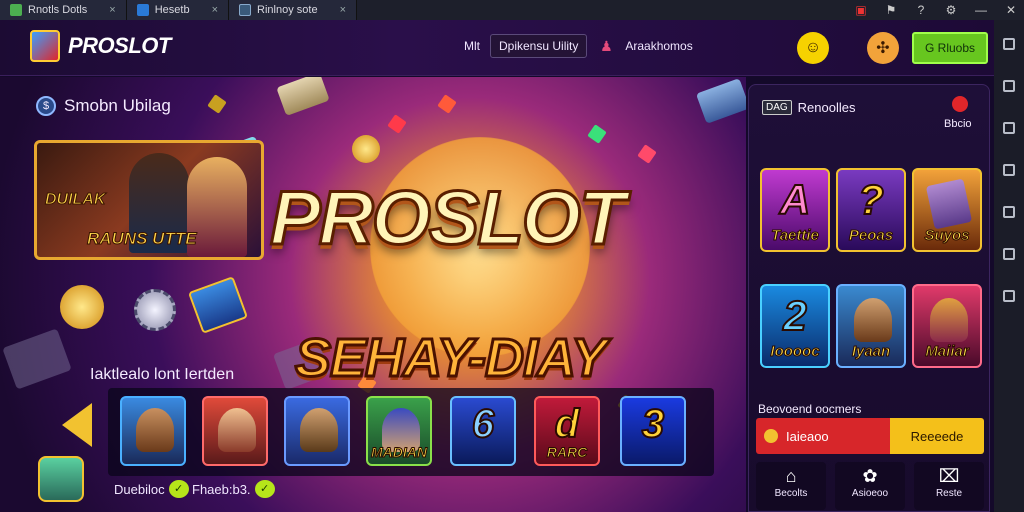 The width and height of the screenshot is (1024, 512). I want to click on footer-info-label: Duebiloc, so click(139, 489).